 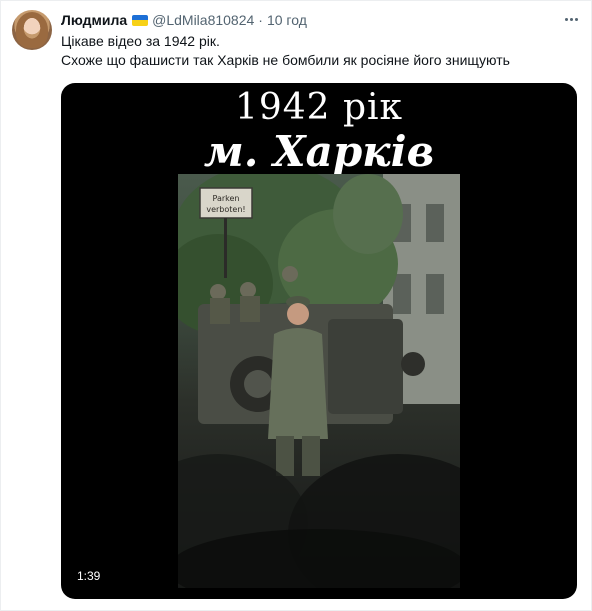 I want to click on avatar-hair-shape, so click(x=32, y=30).